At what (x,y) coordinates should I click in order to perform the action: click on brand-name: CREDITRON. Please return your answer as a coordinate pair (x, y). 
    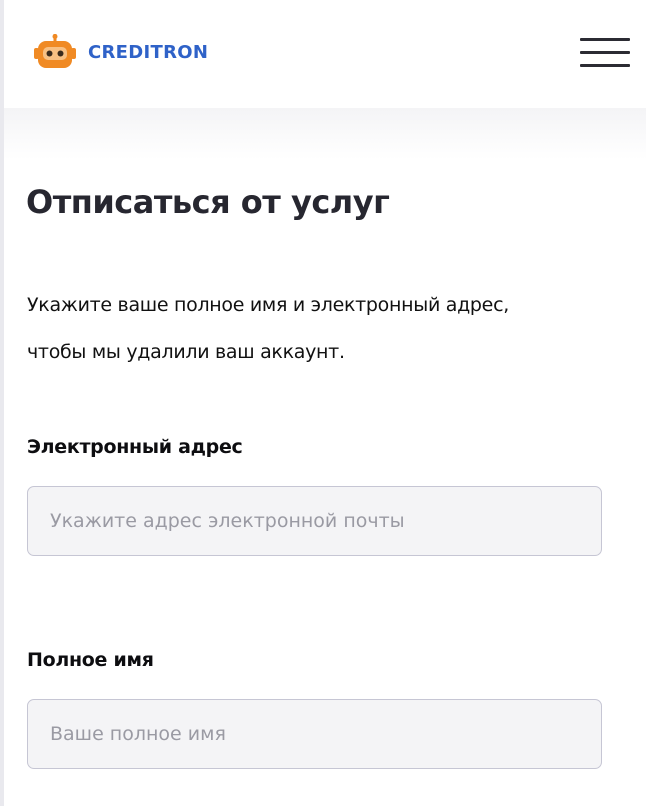
    Looking at the image, I should click on (148, 52).